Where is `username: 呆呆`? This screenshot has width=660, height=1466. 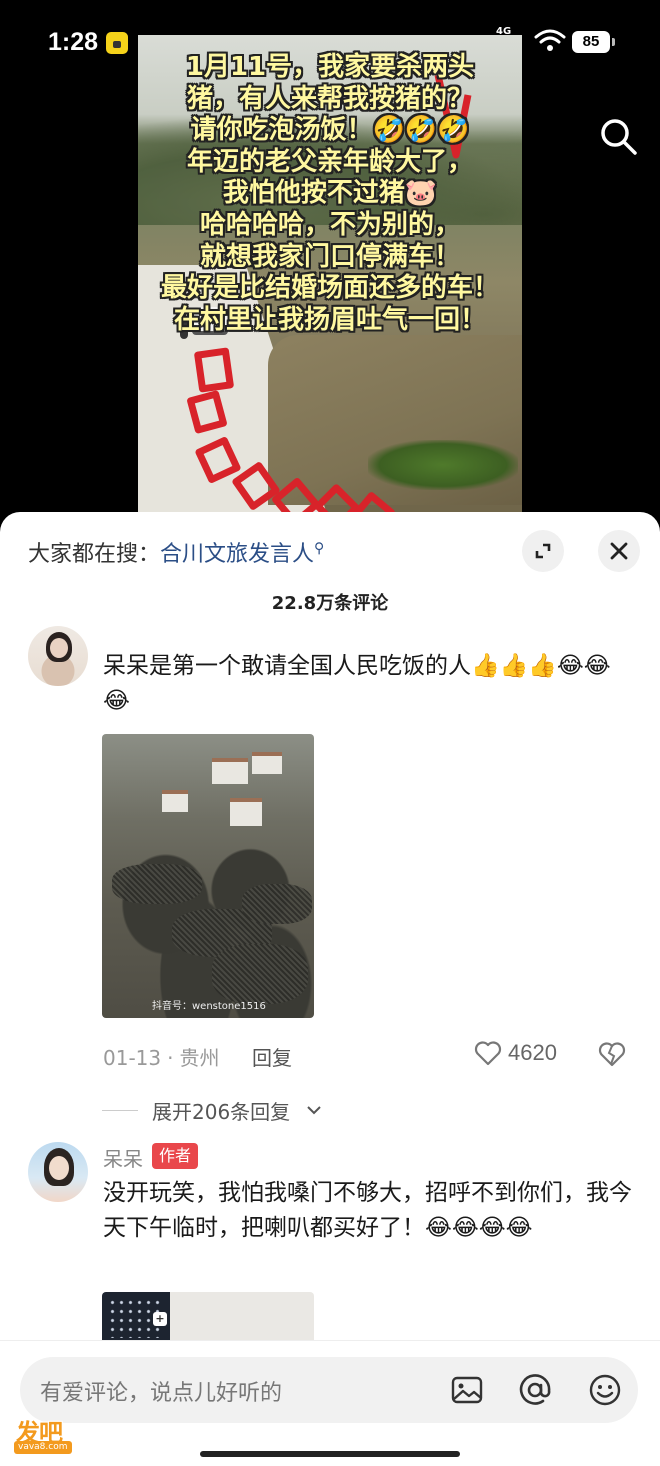 username: 呆呆 is located at coordinates (123, 1157).